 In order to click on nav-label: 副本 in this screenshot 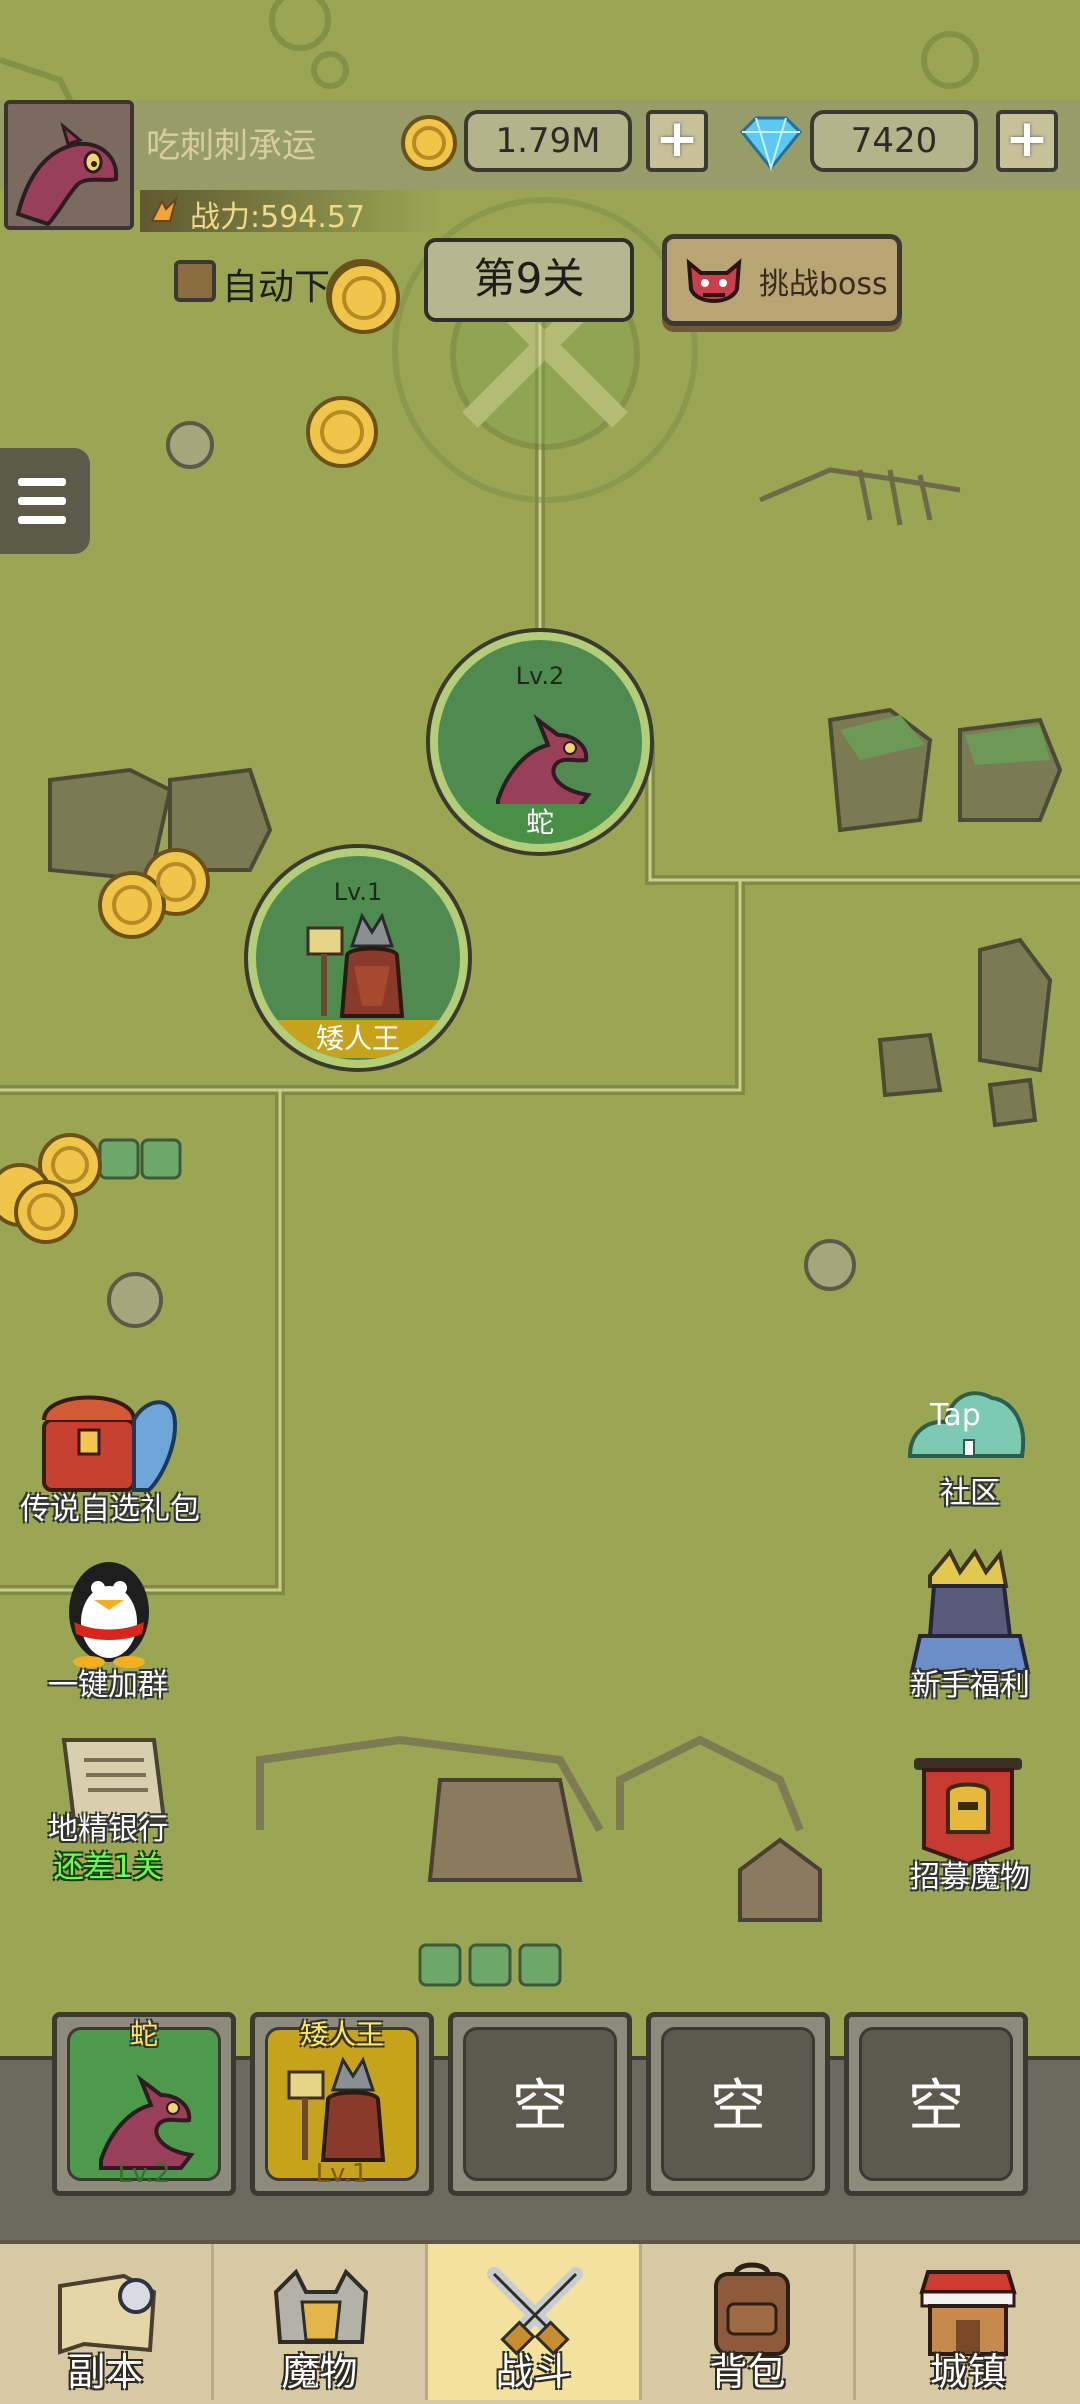, I will do `click(105, 2372)`.